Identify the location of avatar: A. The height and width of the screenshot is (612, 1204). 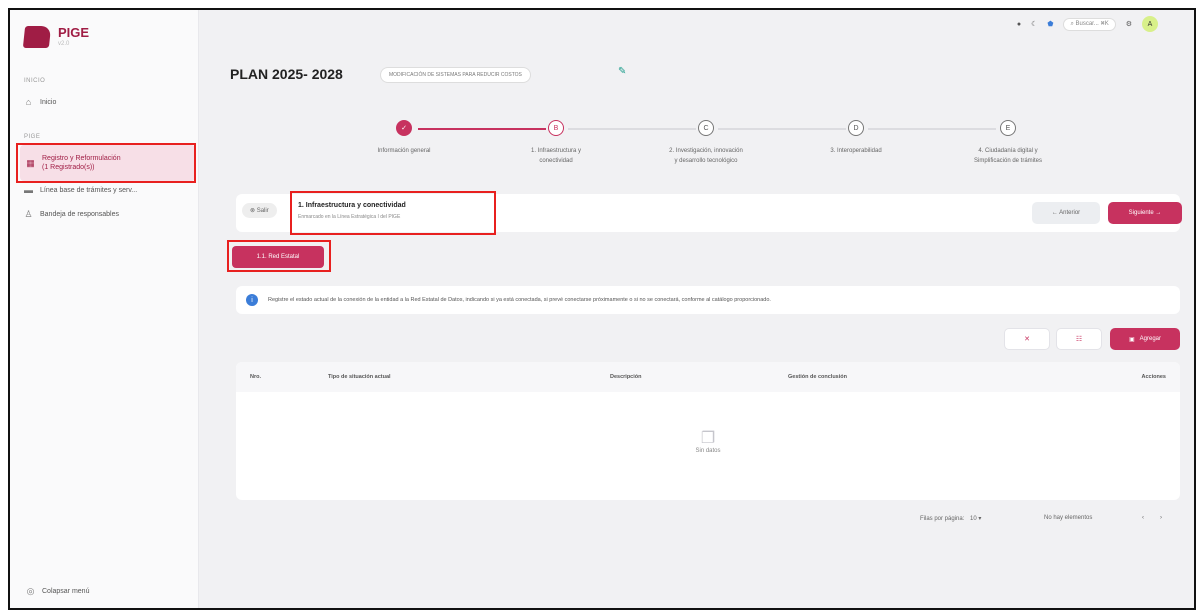
(1150, 24).